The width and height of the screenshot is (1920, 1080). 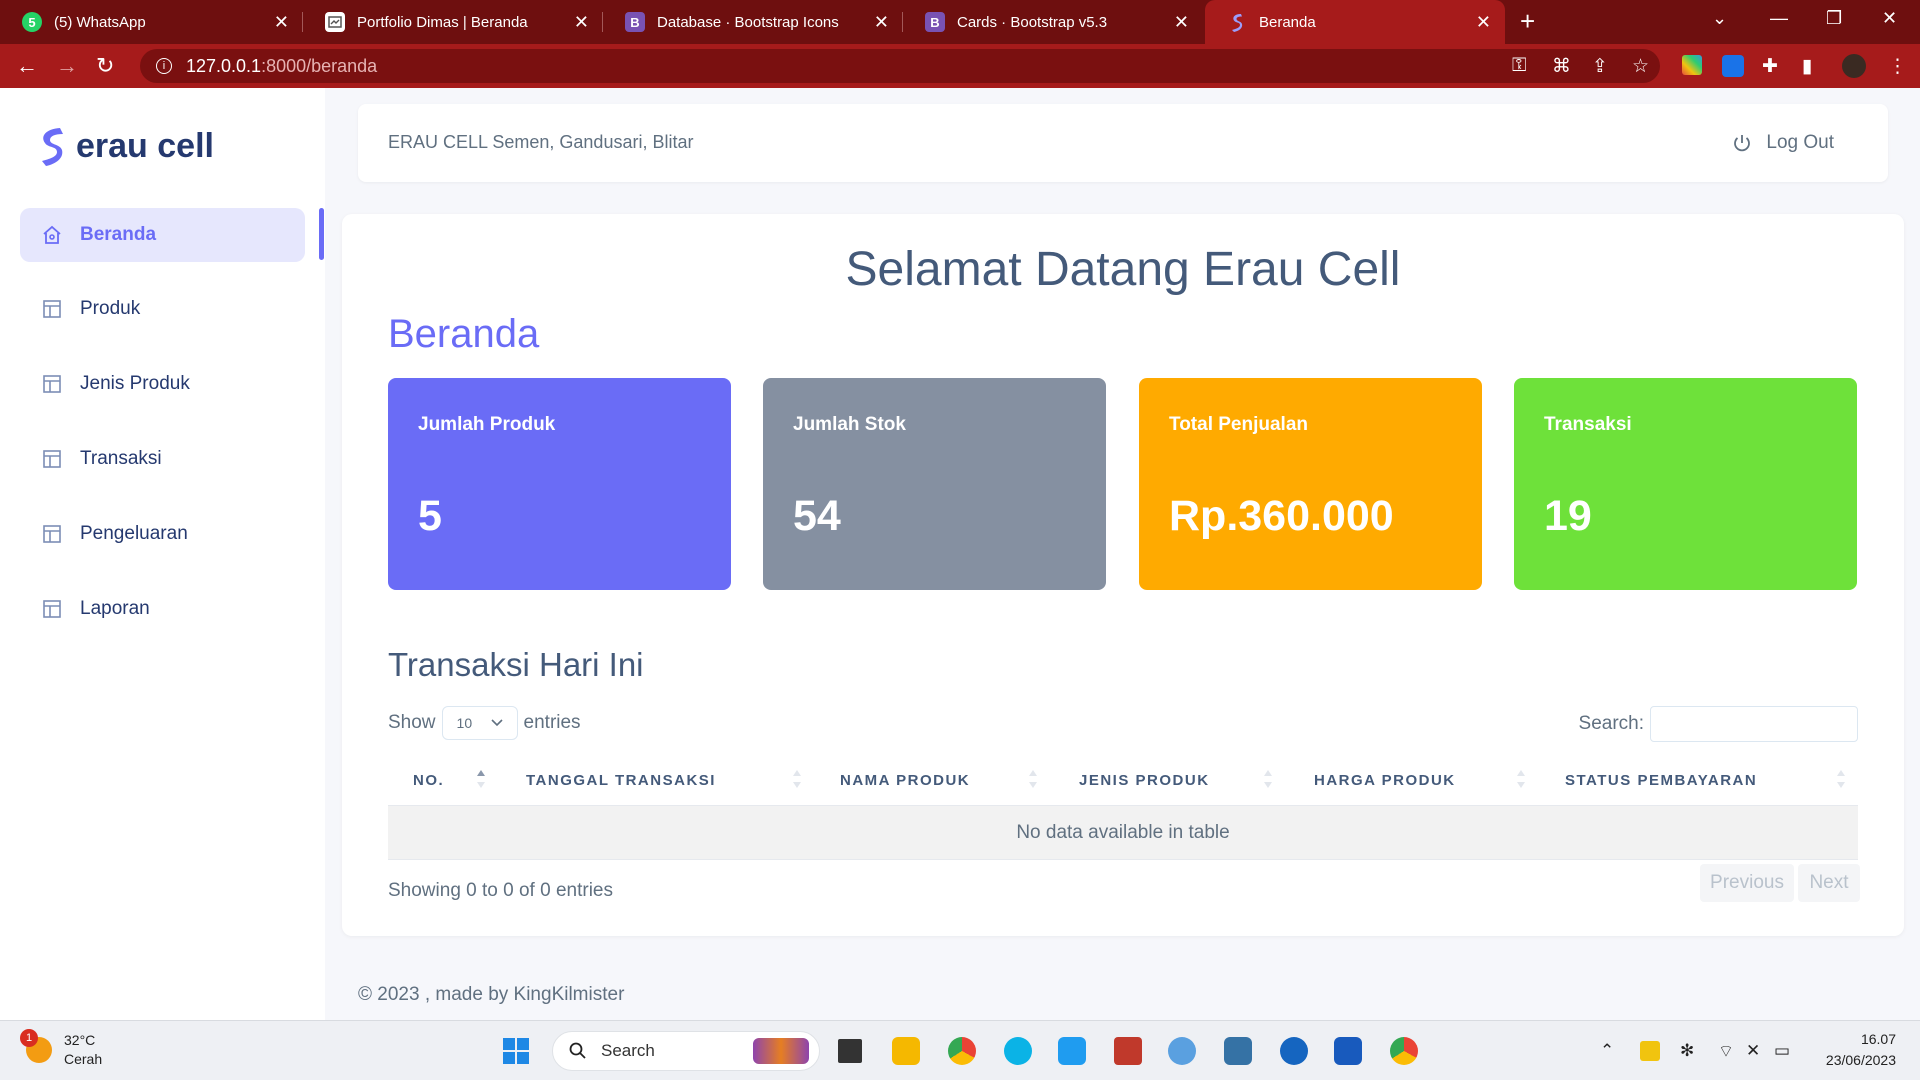 I want to click on page-title: Beranda, so click(x=464, y=334).